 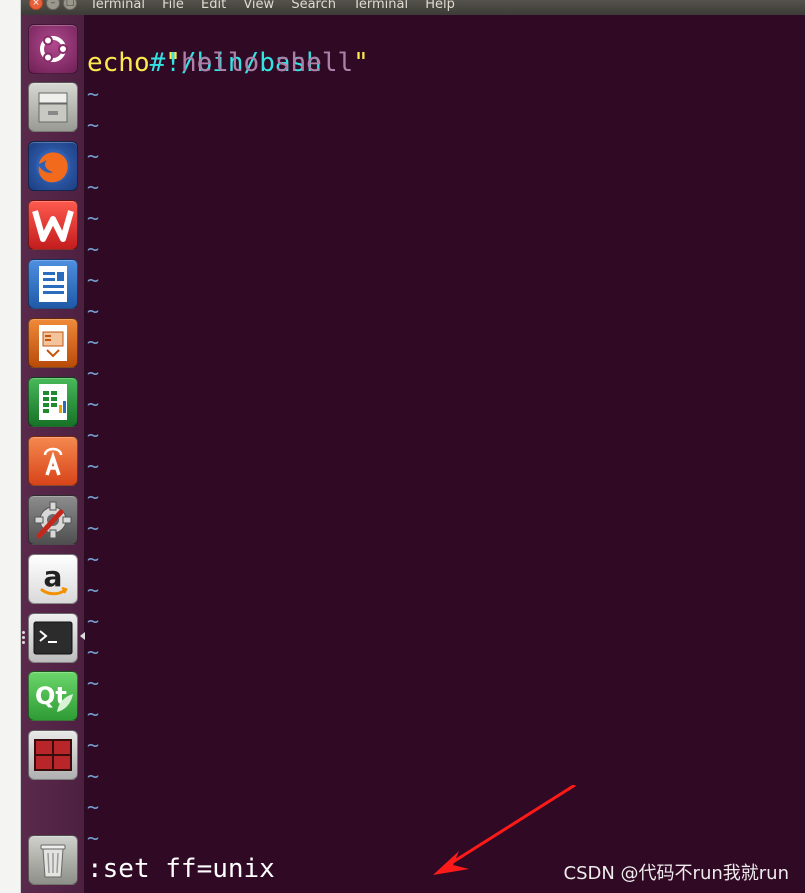 I want to click on firefox-logo-icon, so click(x=53, y=166).